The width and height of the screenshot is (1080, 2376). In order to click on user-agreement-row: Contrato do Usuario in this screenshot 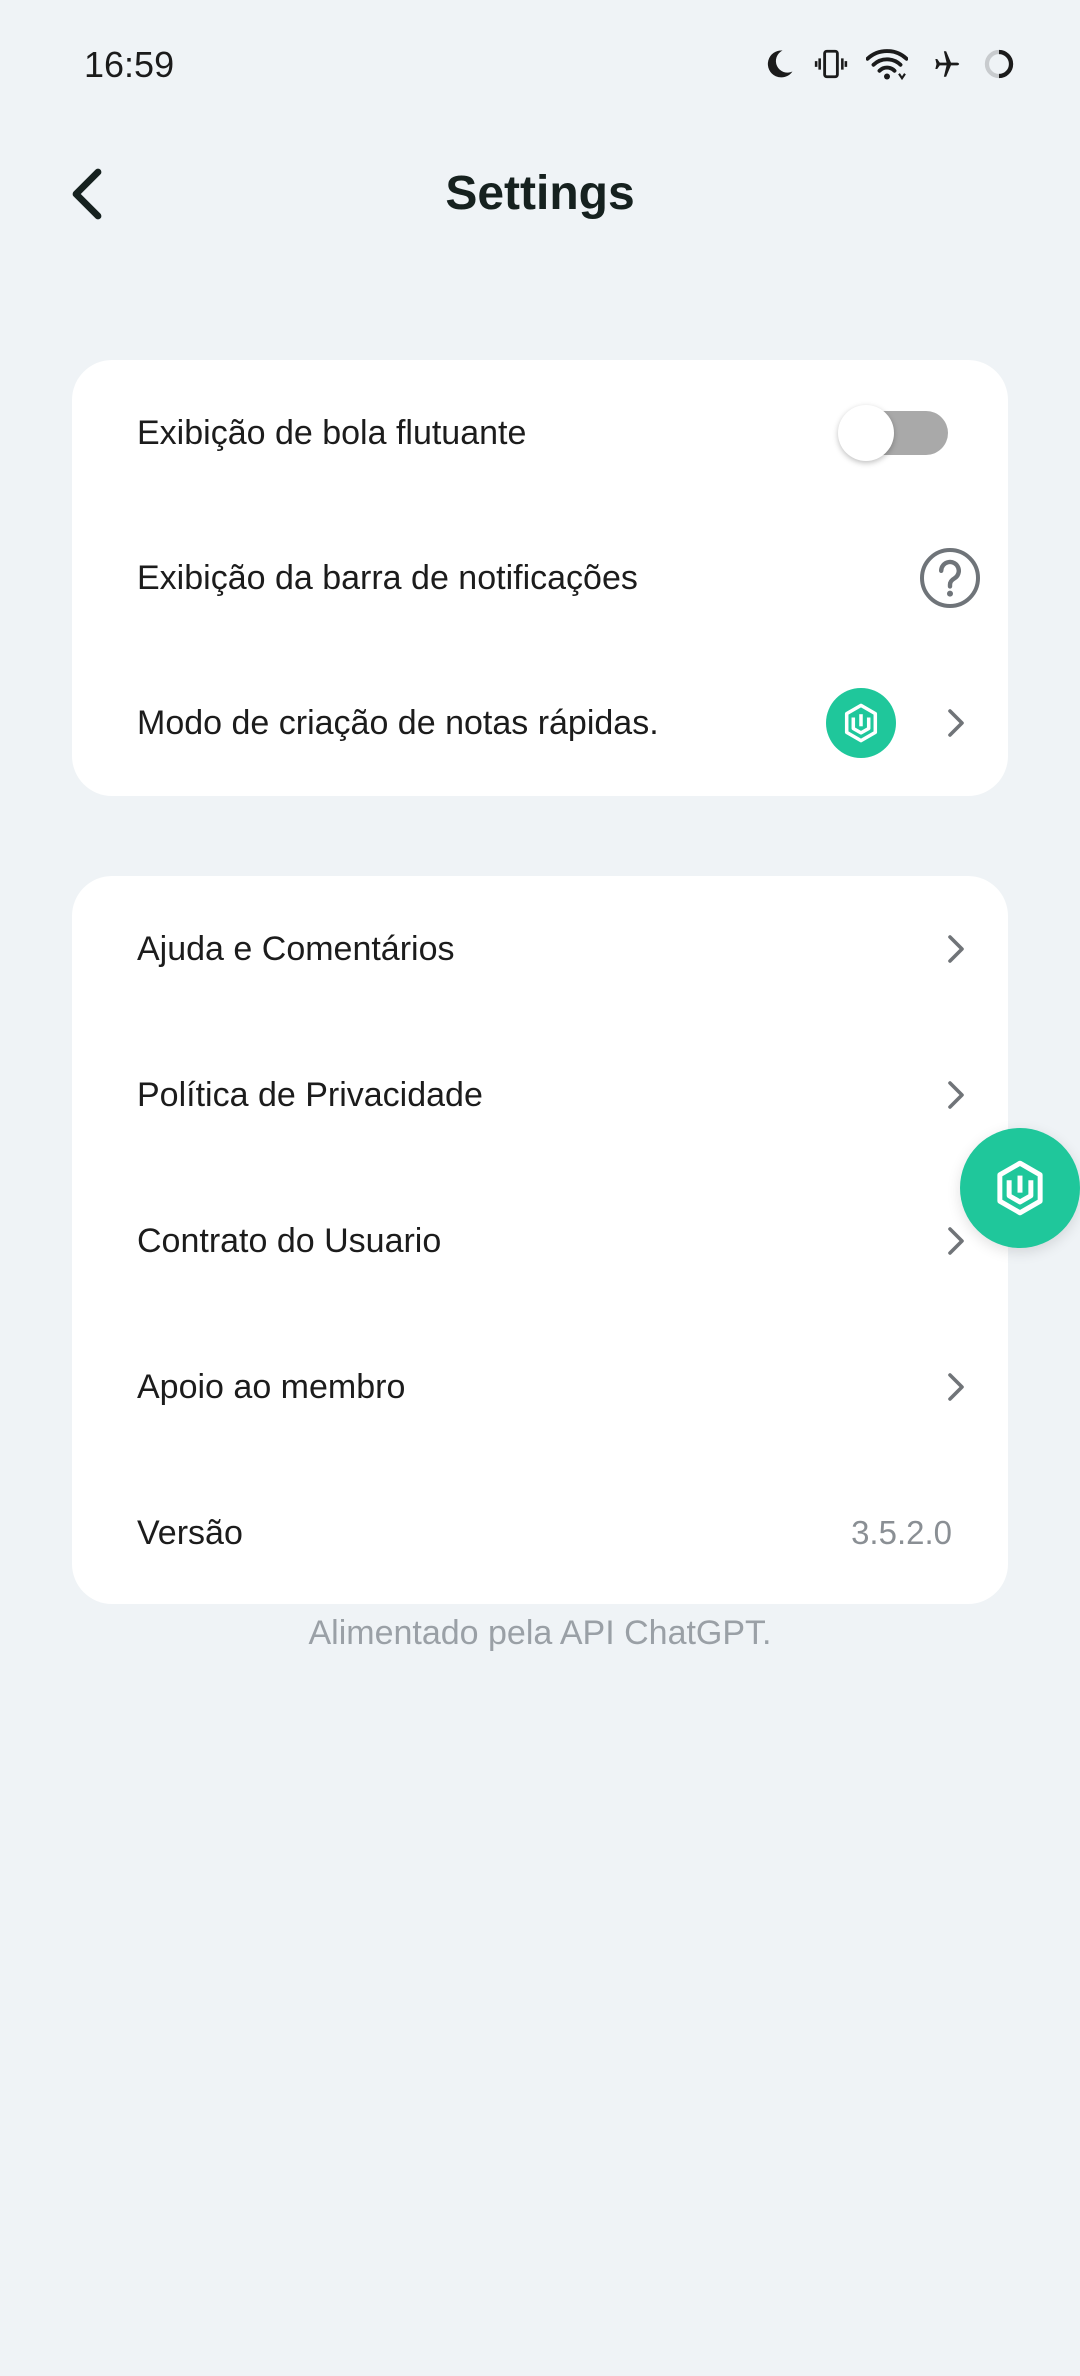, I will do `click(540, 1241)`.